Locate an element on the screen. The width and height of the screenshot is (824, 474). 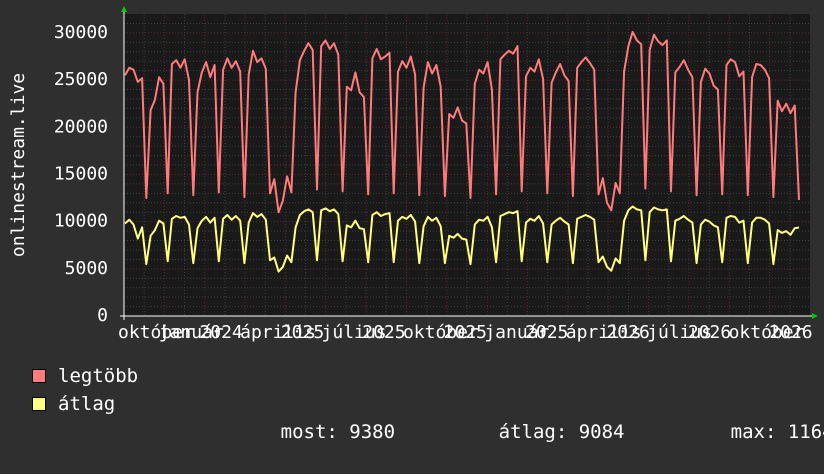
y-tick-label: 10000 is located at coordinates (81, 221).